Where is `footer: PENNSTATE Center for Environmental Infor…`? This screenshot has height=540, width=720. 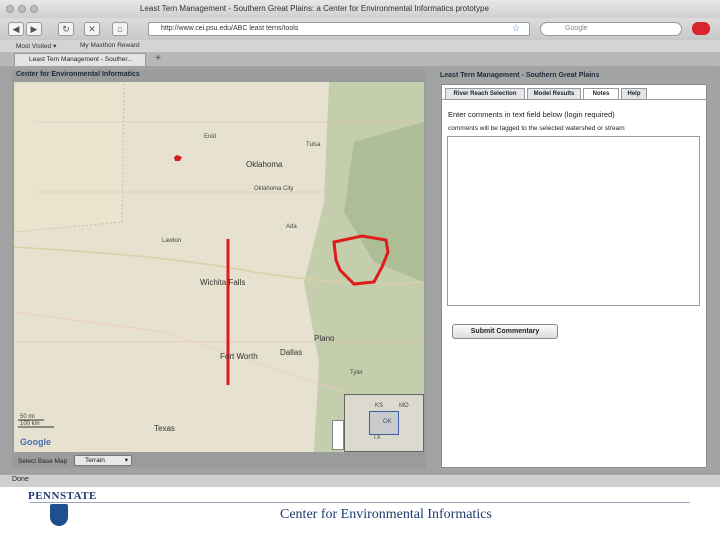
footer: PENNSTATE Center for Environmental Infor… is located at coordinates (360, 513).